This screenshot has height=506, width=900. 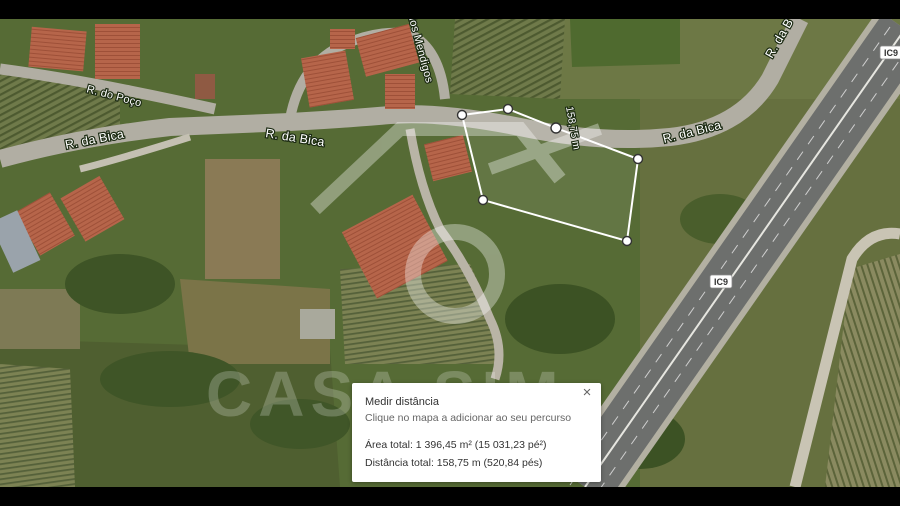 What do you see at coordinates (587, 392) in the screenshot?
I see `close-icon: ×` at bounding box center [587, 392].